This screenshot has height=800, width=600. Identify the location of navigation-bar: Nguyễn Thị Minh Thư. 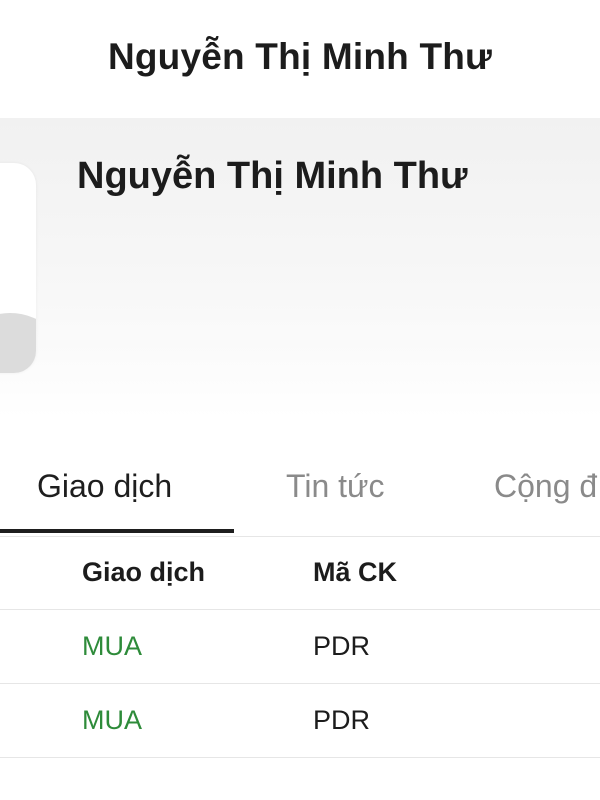
(300, 59).